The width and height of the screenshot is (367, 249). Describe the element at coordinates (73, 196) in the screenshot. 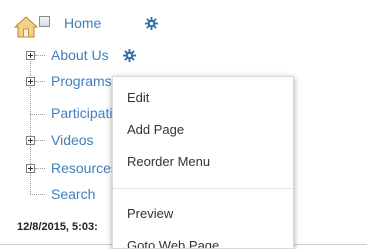

I see `tree-item-search: Search` at that location.